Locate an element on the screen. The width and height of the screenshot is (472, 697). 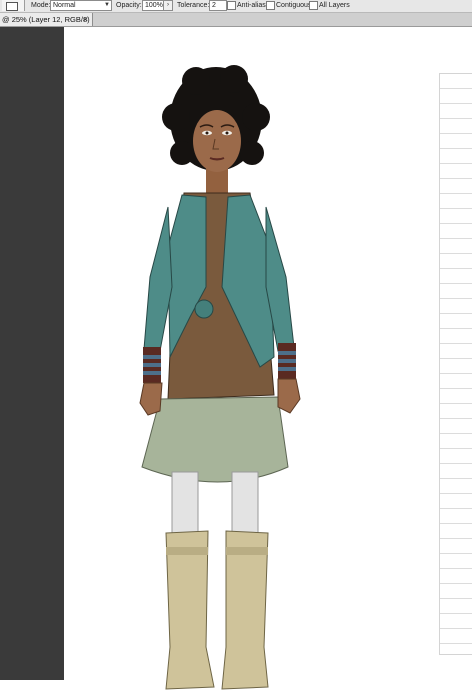
reference-grid-sheet is located at coordinates (455, 364).